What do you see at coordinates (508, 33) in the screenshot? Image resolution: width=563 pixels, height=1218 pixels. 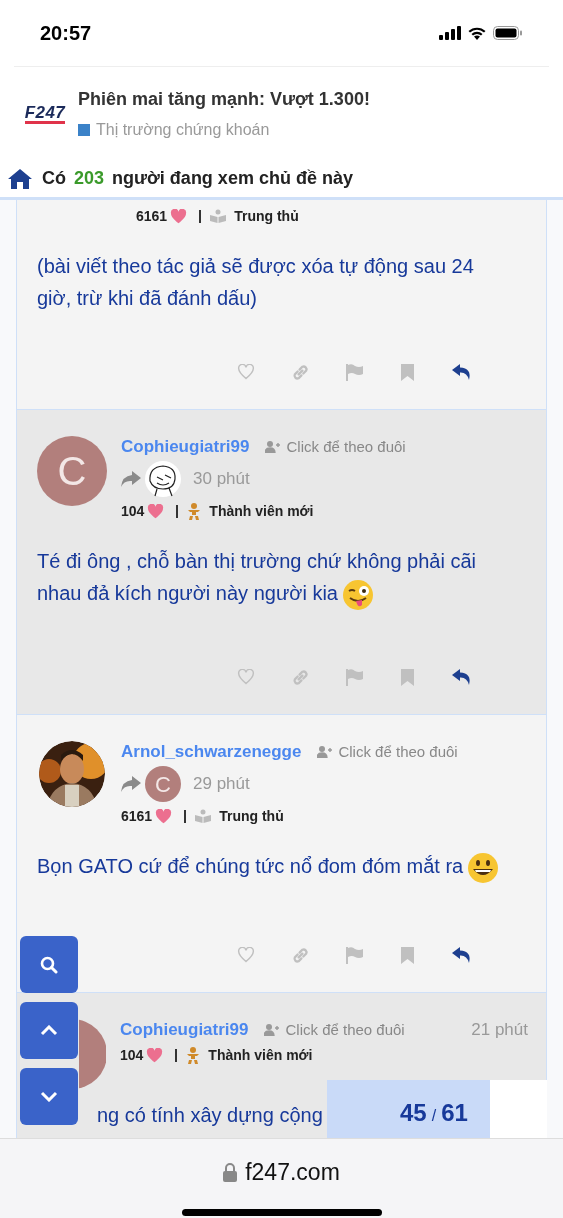 I see `battery-icon` at bounding box center [508, 33].